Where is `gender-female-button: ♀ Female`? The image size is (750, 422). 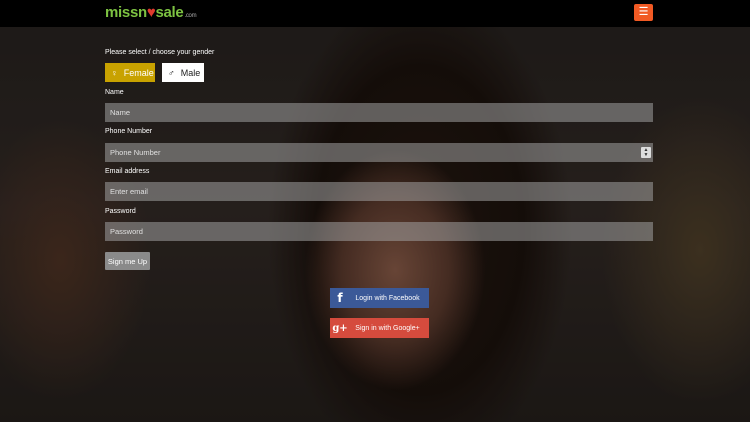
gender-female-button: ♀ Female is located at coordinates (130, 72).